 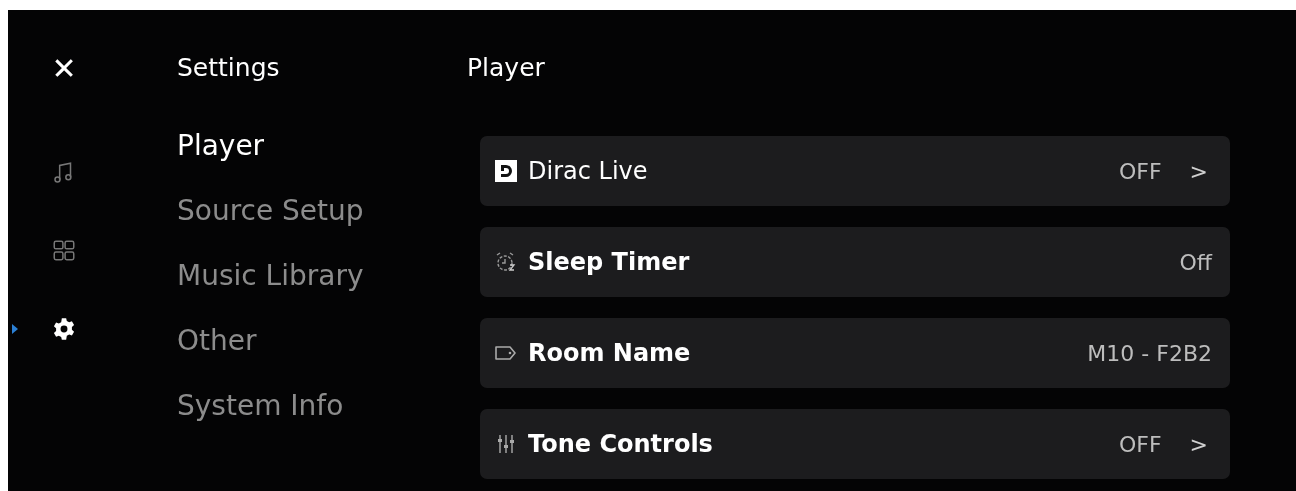 I want to click on setting-row: Dirac Live OFF >, so click(x=855, y=171).